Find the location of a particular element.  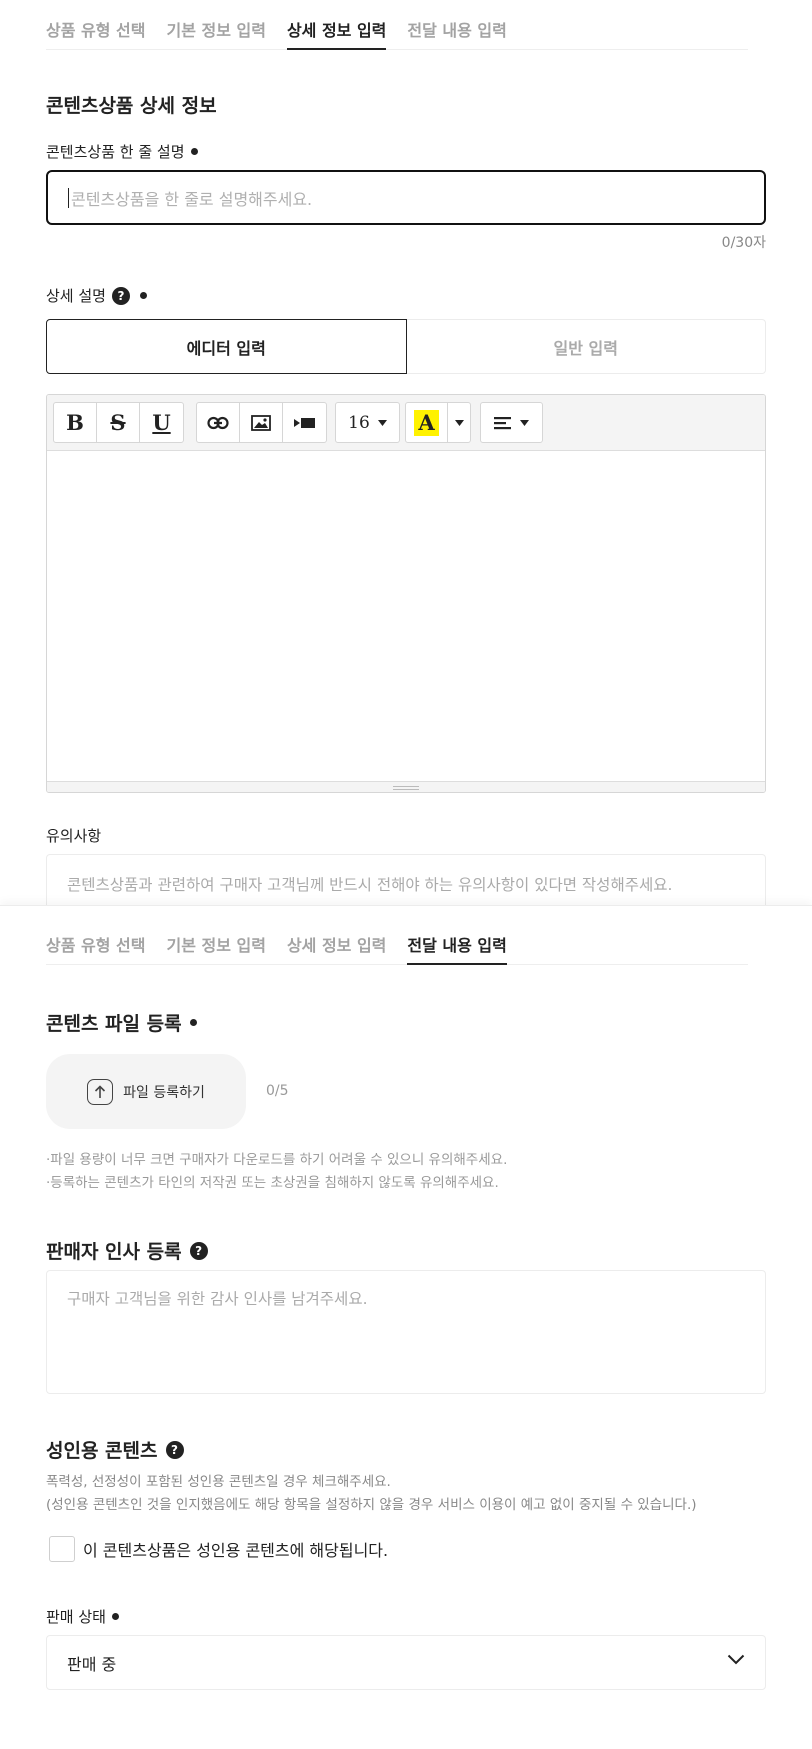

detail-section-title: 콘텐츠상품 상세 정보 is located at coordinates (131, 104).